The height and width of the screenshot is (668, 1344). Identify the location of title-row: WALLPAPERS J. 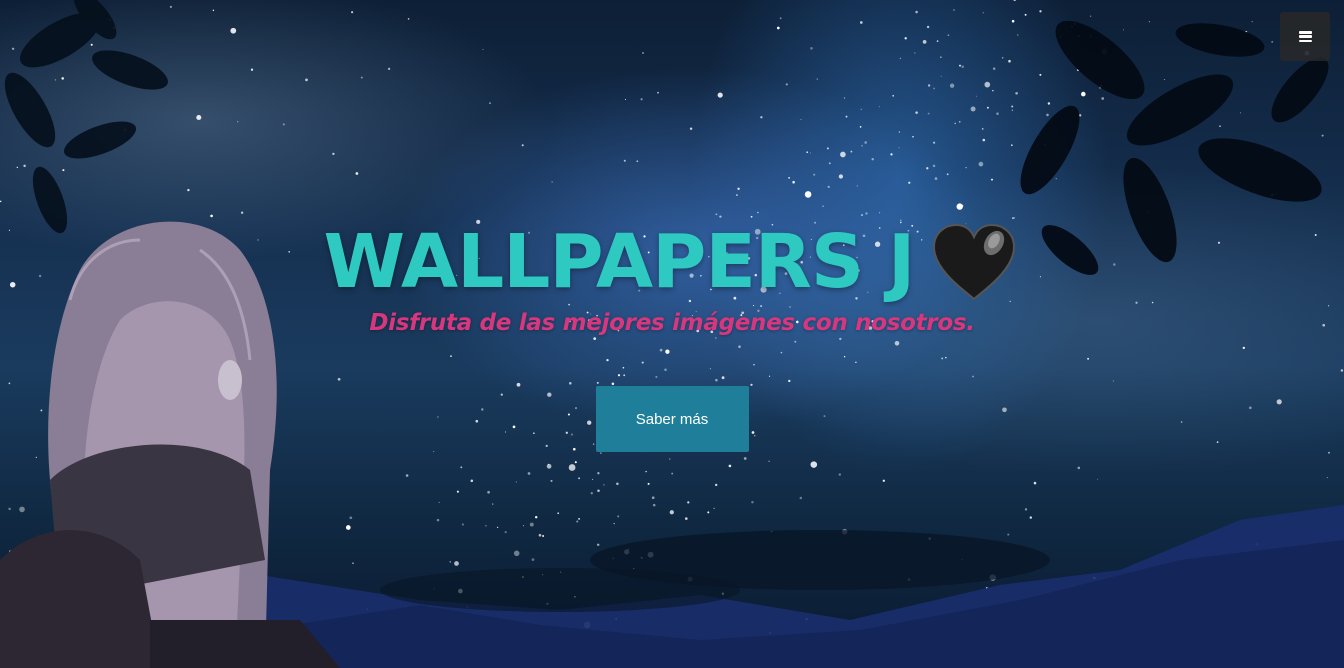
(672, 262).